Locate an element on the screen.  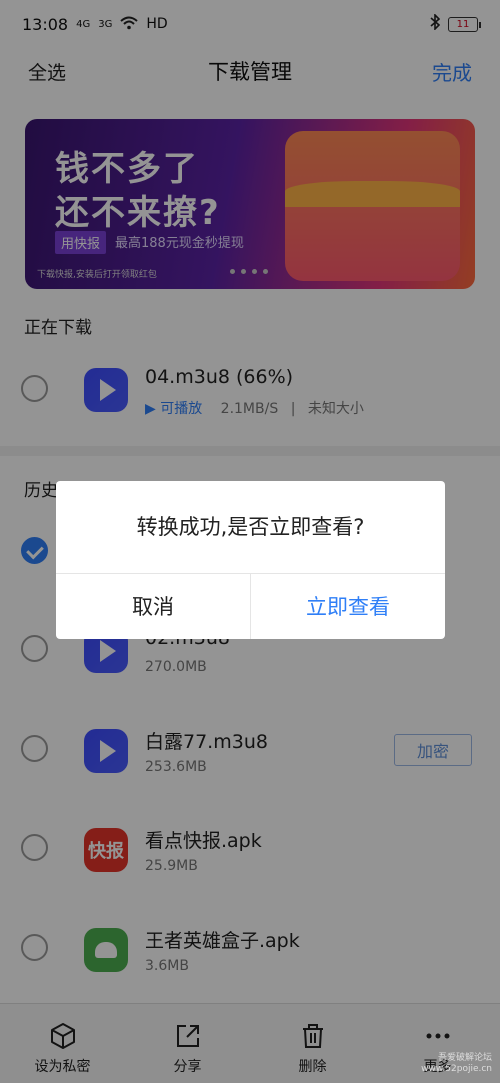
forum-watermark: 吾爱破解论坛 www.52pojie.cn is located at coordinates (456, 1064).